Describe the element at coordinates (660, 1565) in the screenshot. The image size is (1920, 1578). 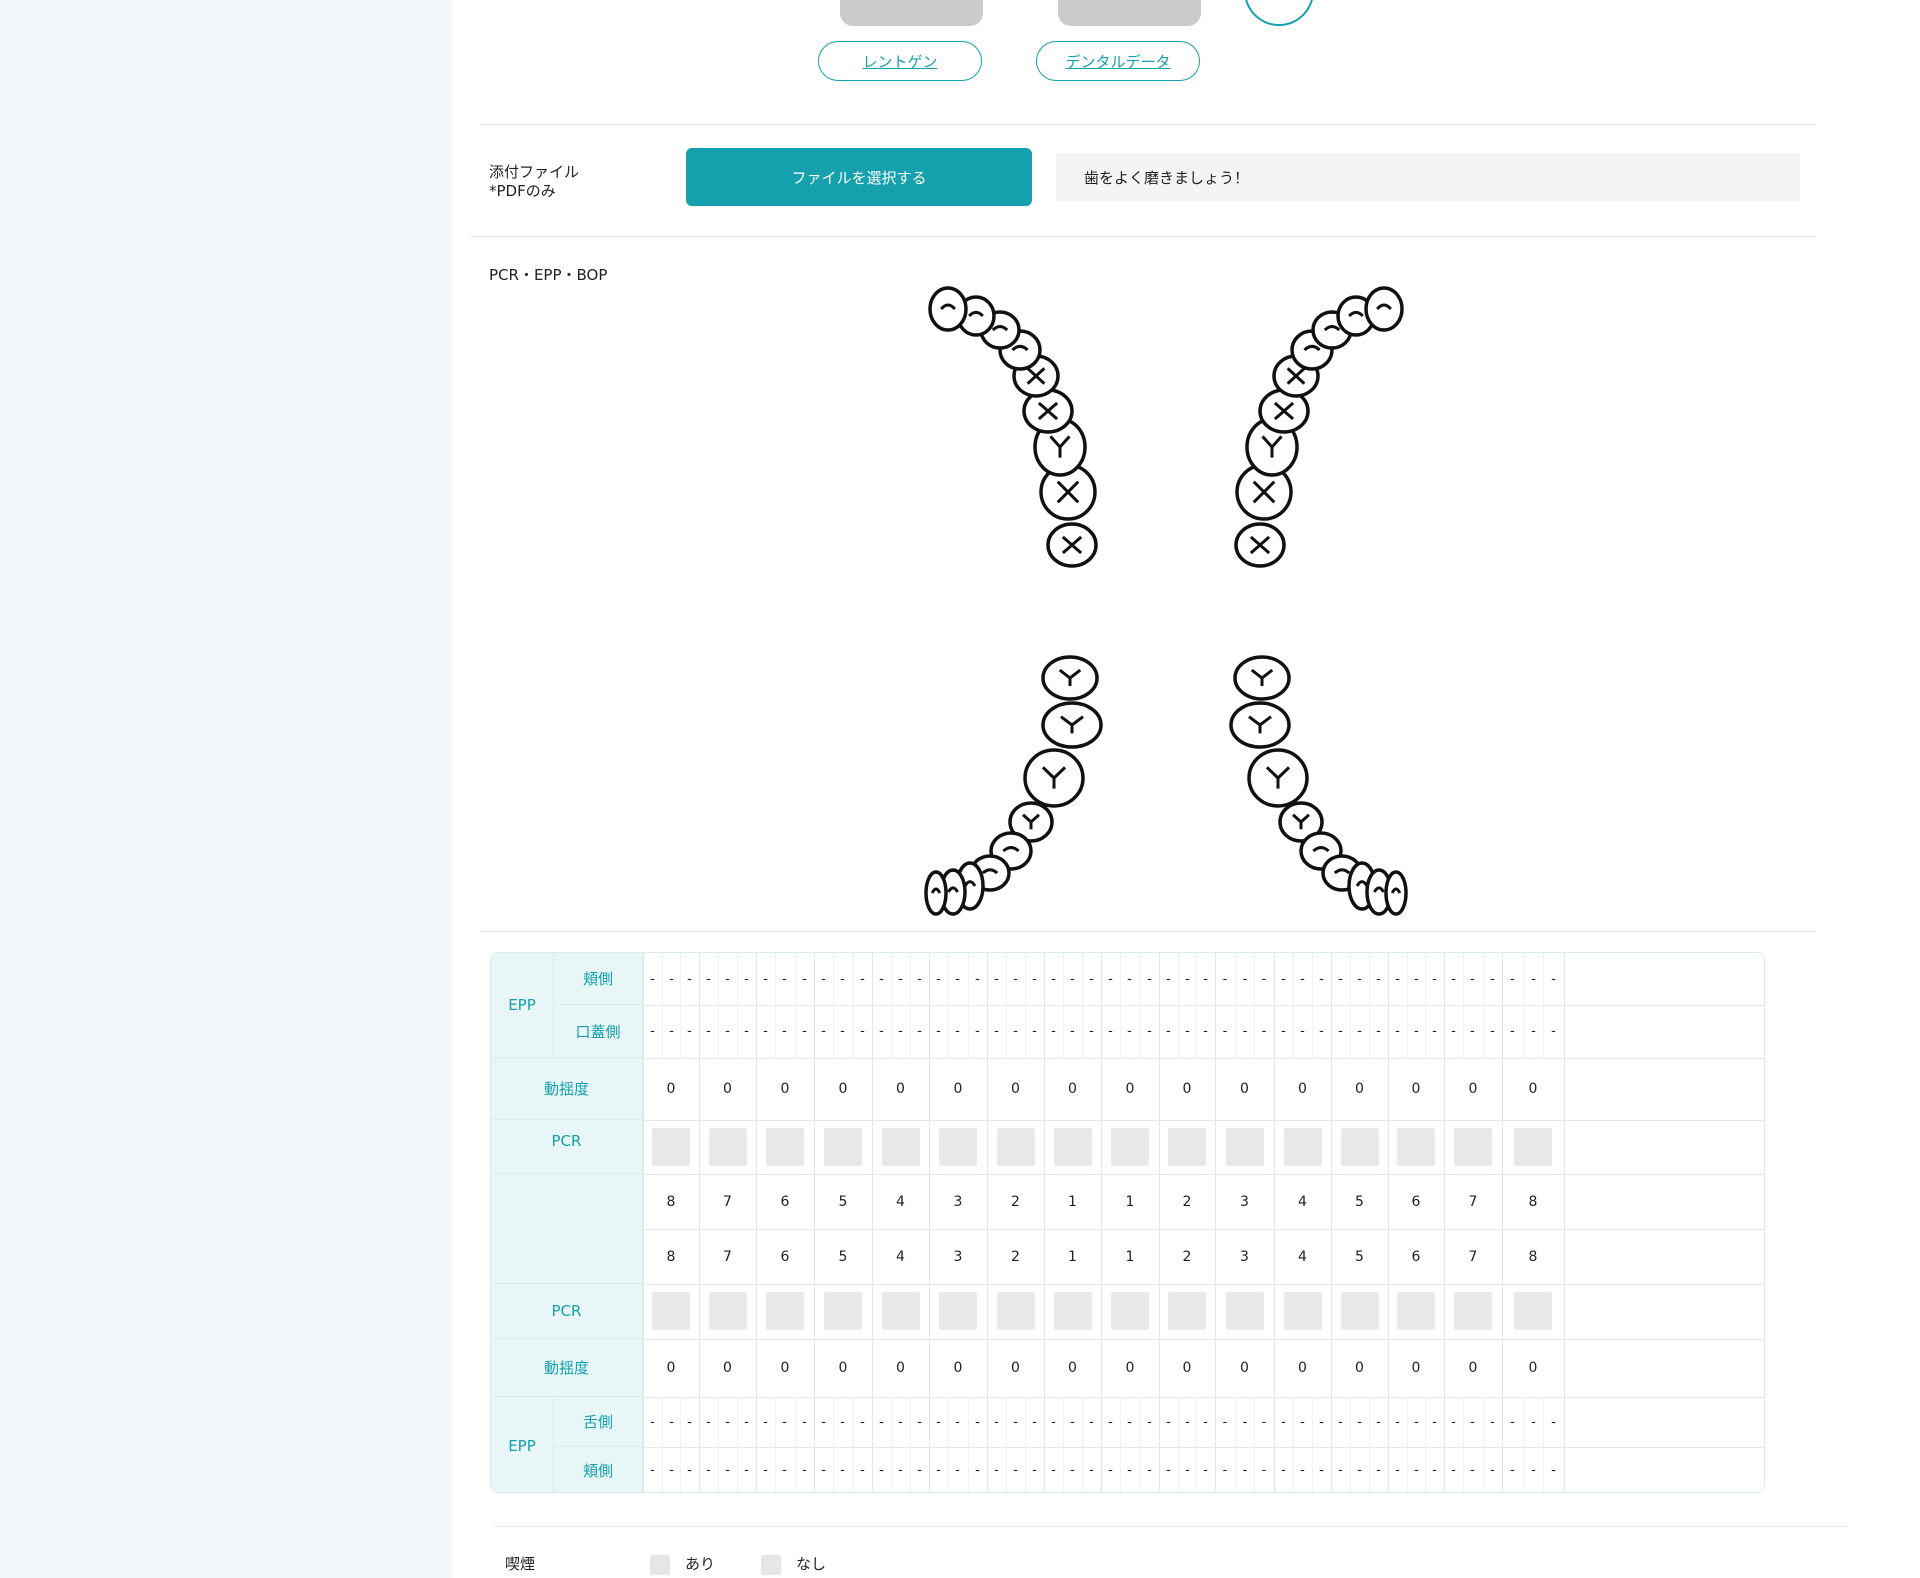
I see `smoking-yes-checkbox` at that location.